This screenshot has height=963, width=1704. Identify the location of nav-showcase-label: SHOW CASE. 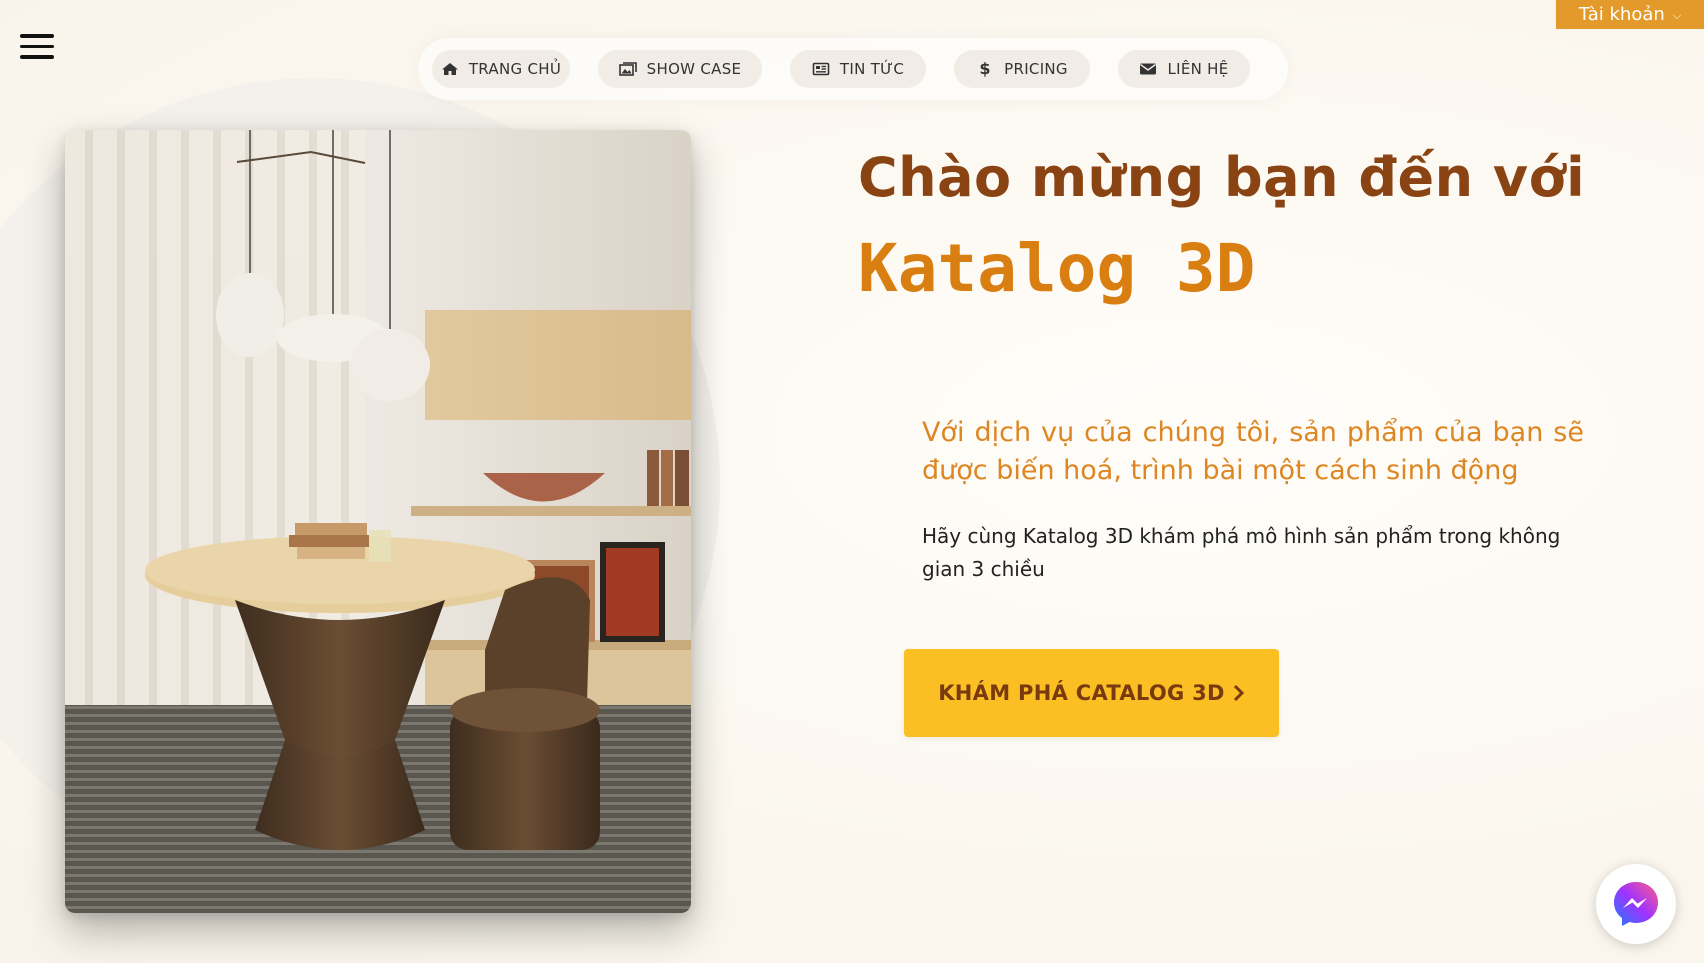
(694, 69).